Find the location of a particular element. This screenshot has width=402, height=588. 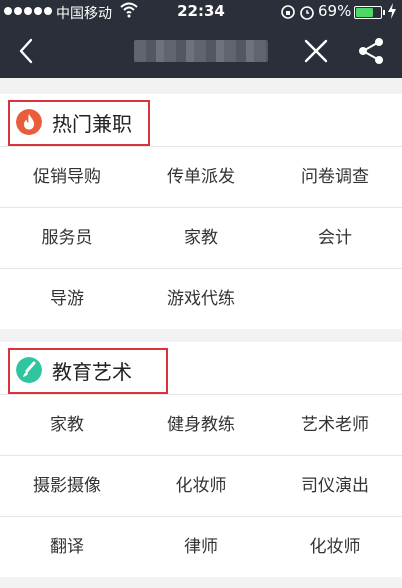

blurred-page-title is located at coordinates (201, 51).